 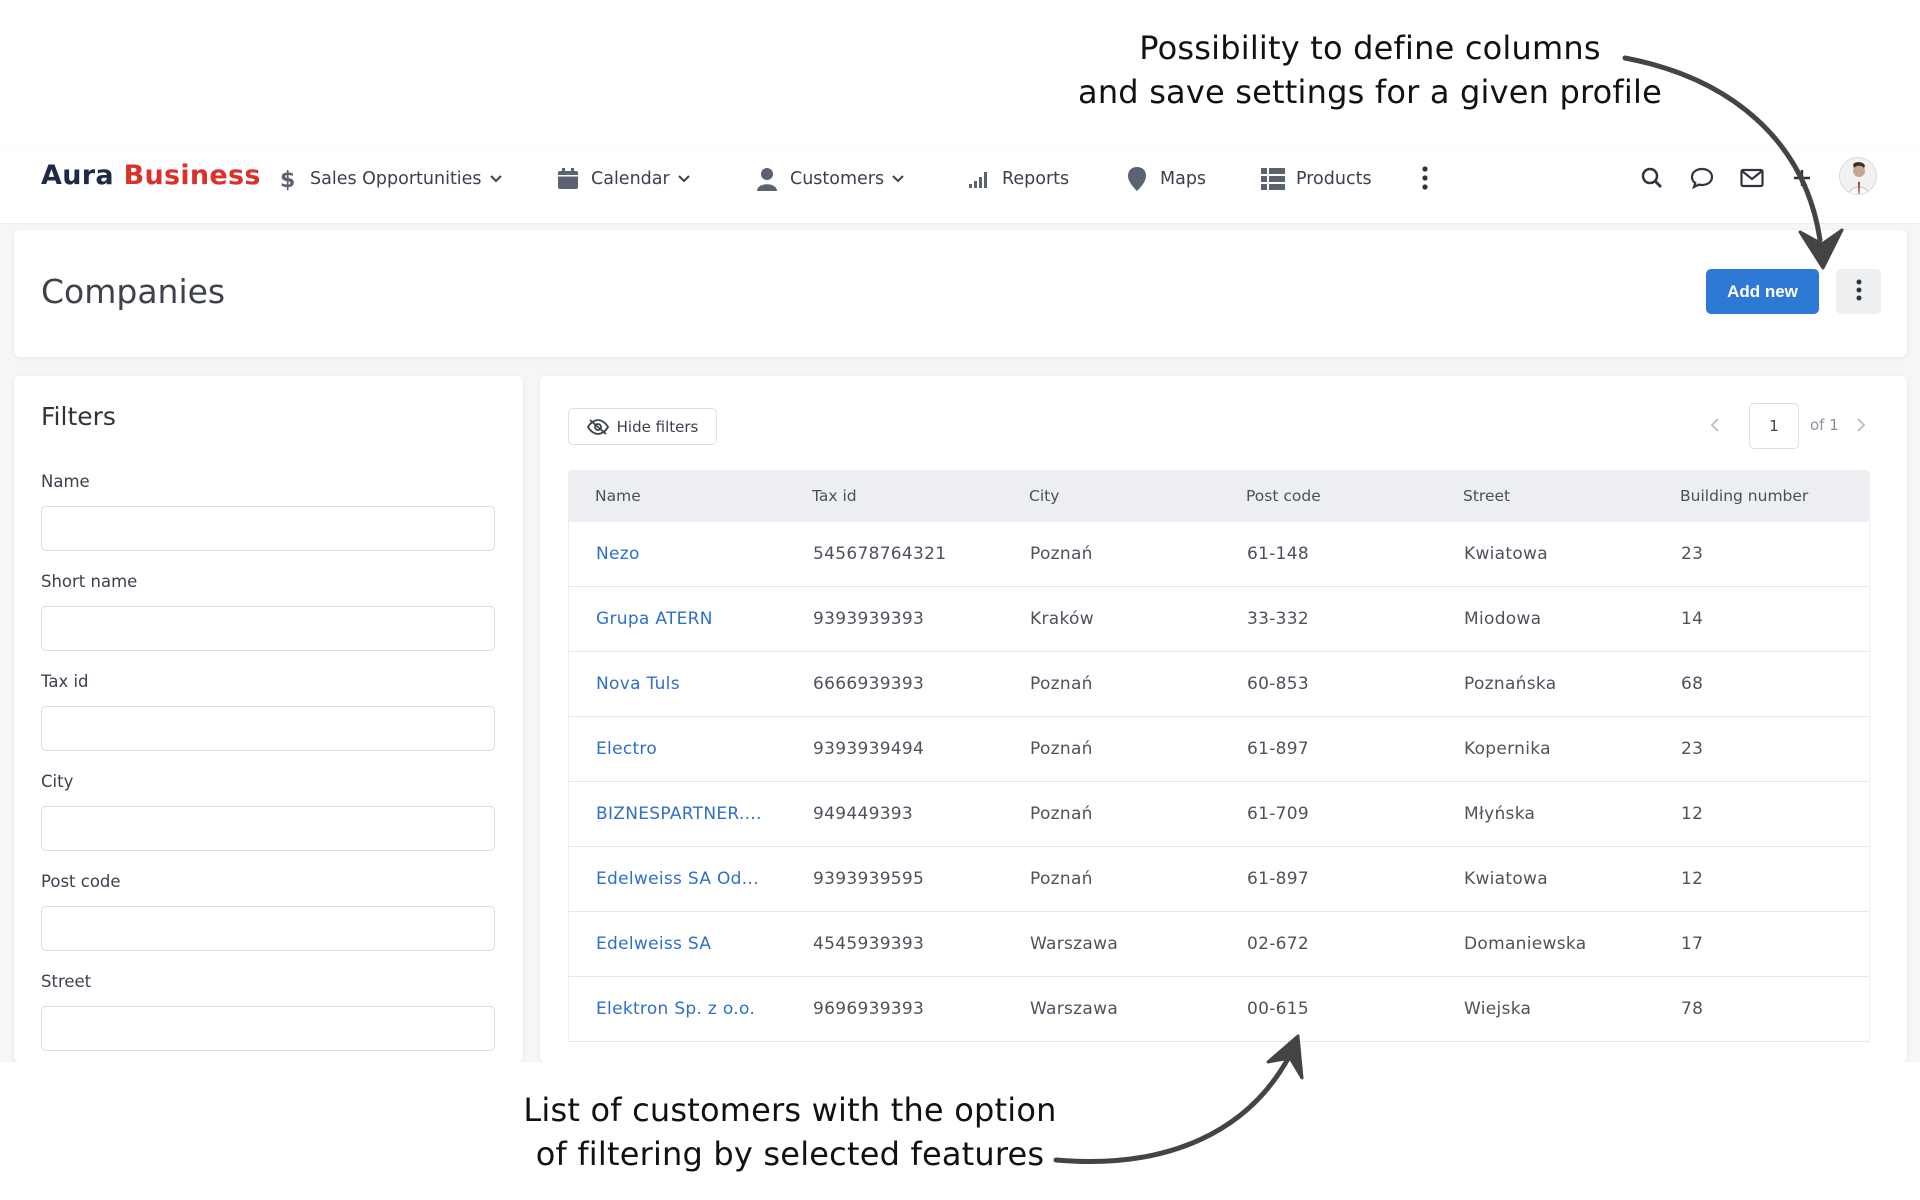 What do you see at coordinates (65, 481) in the screenshot?
I see `filter-label-name: Name` at bounding box center [65, 481].